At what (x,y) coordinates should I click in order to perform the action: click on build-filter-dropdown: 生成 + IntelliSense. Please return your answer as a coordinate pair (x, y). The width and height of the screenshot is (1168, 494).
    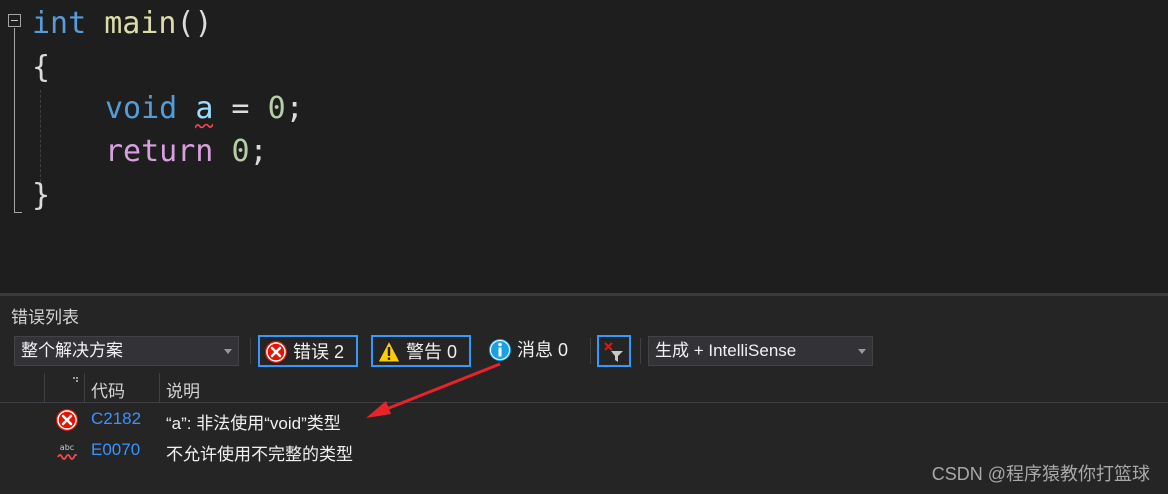
    Looking at the image, I should click on (760, 351).